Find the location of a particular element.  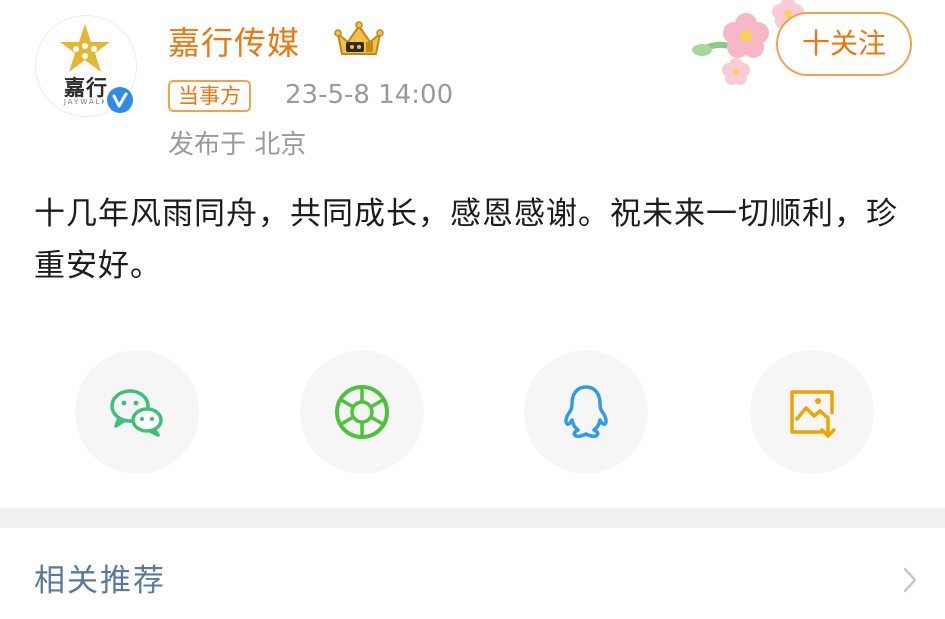

verified-icon is located at coordinates (120, 100).